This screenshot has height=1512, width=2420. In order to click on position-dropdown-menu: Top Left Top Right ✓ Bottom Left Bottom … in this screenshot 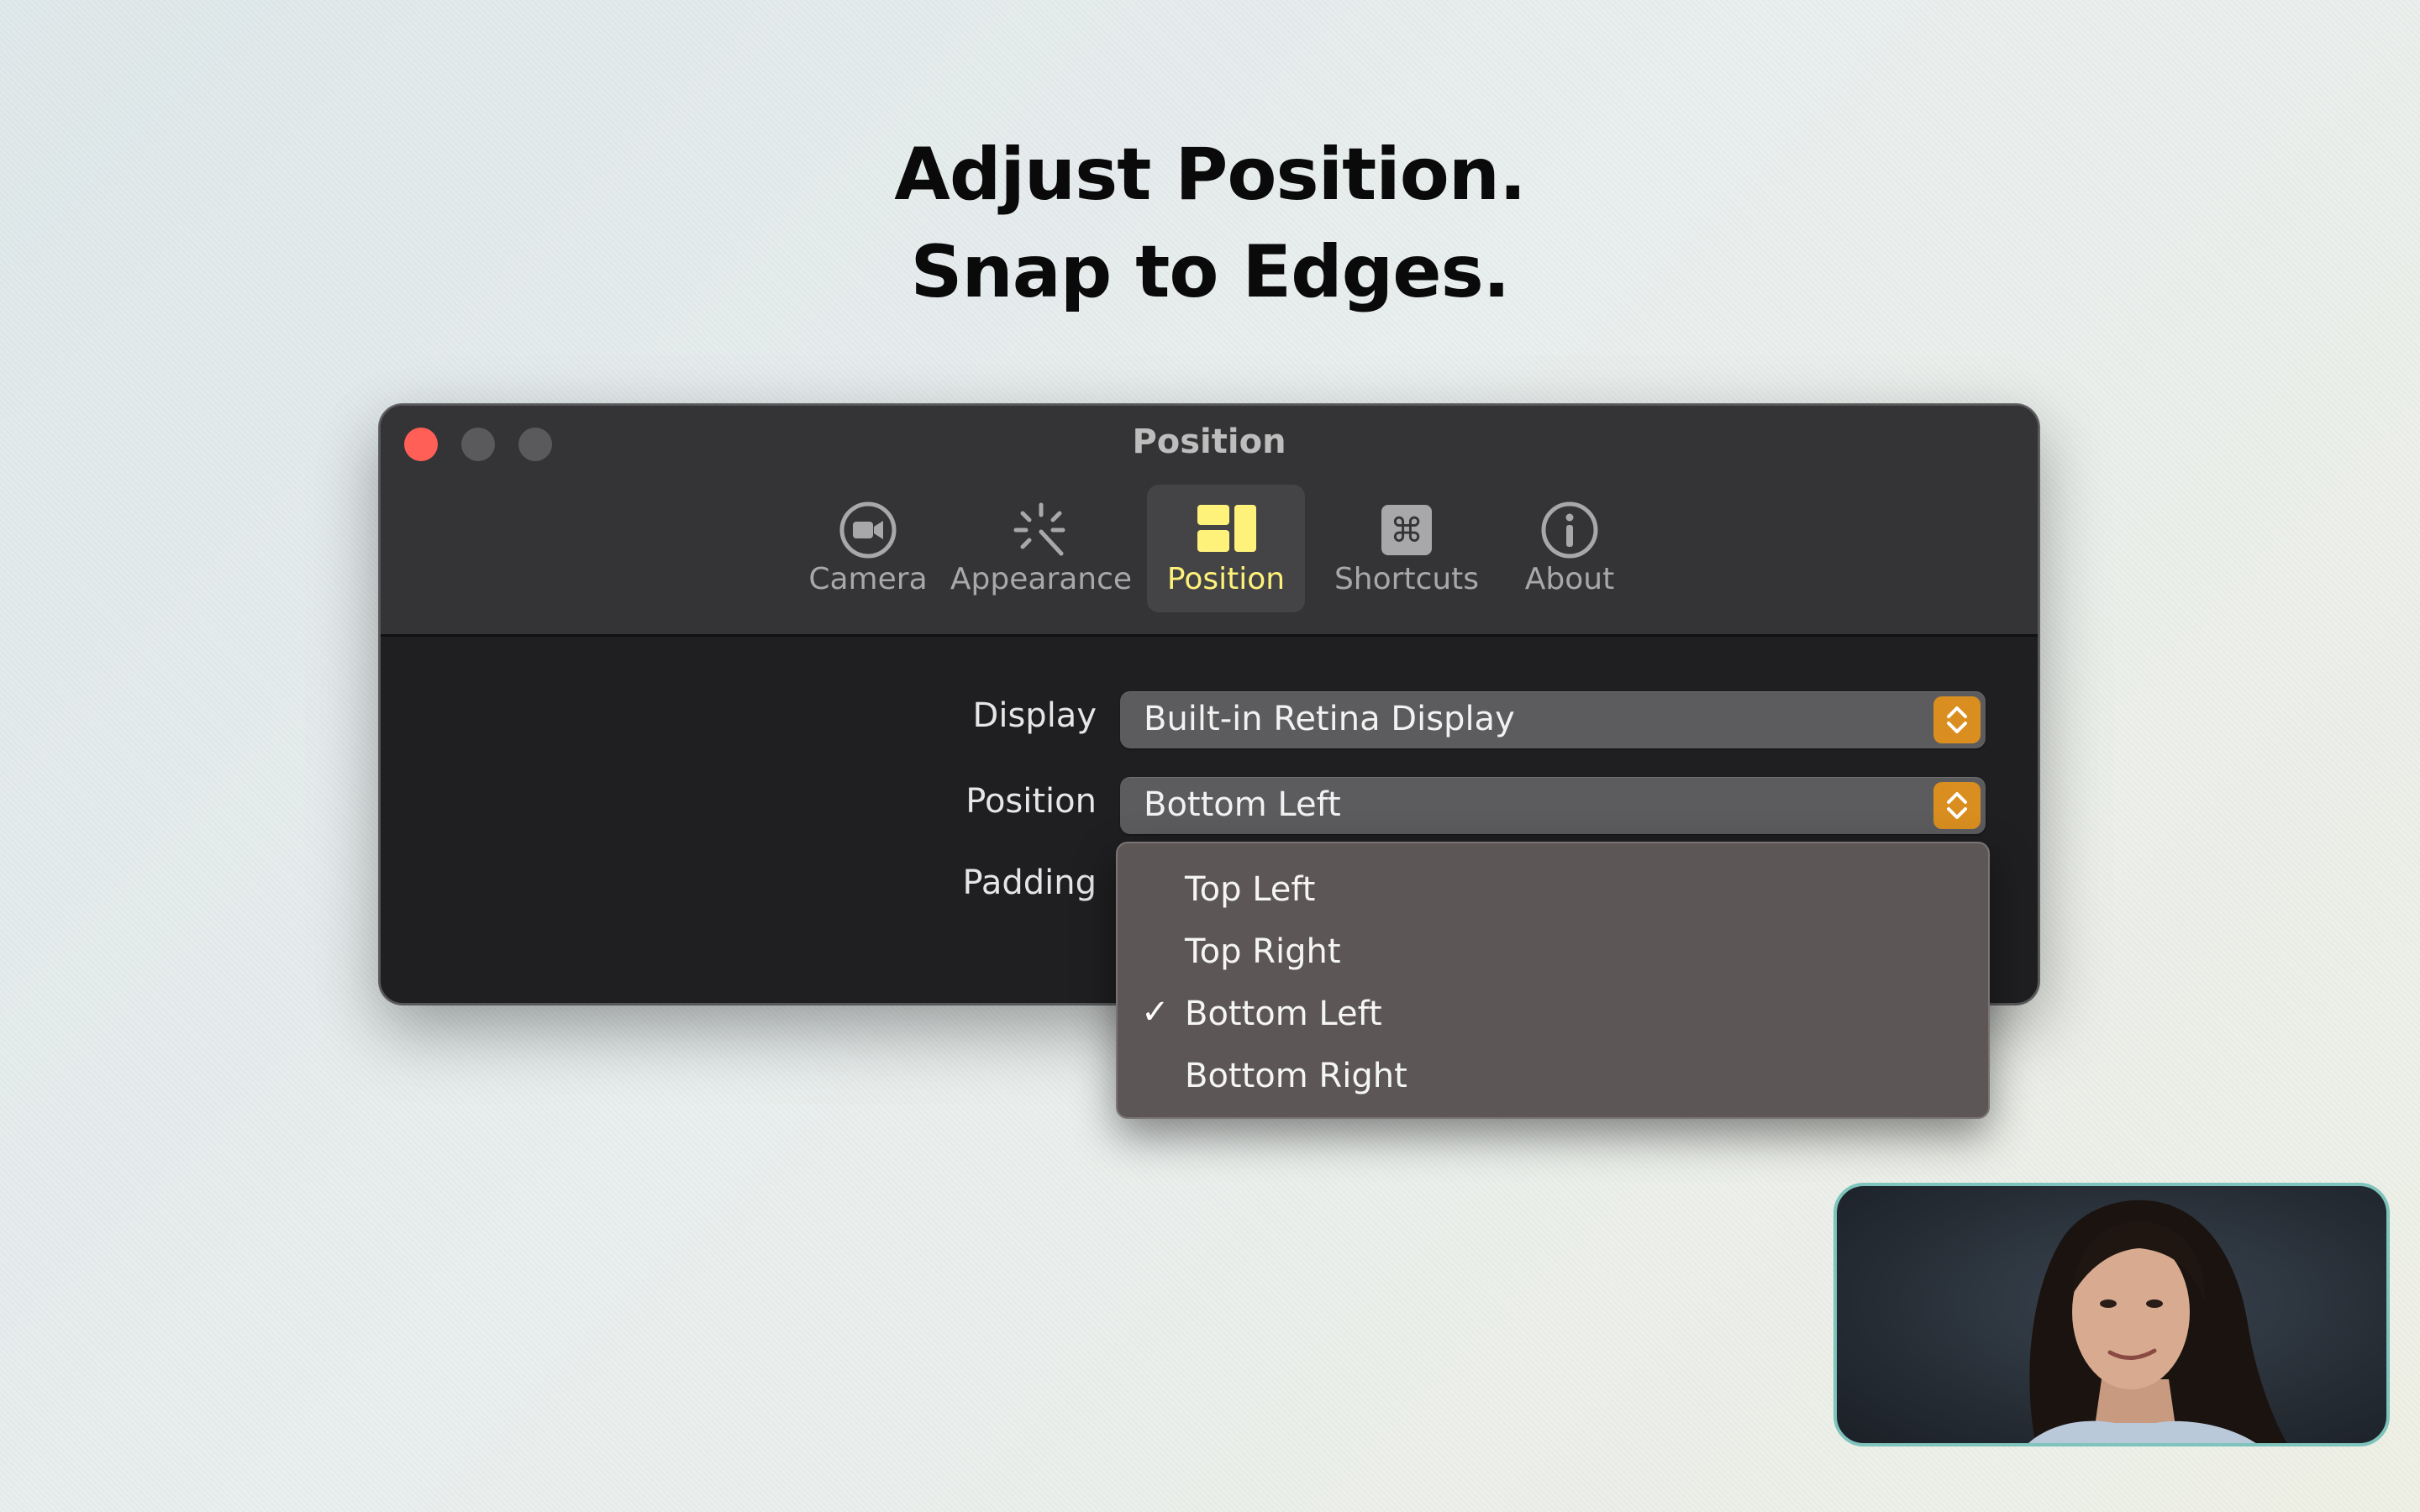, I will do `click(1553, 980)`.